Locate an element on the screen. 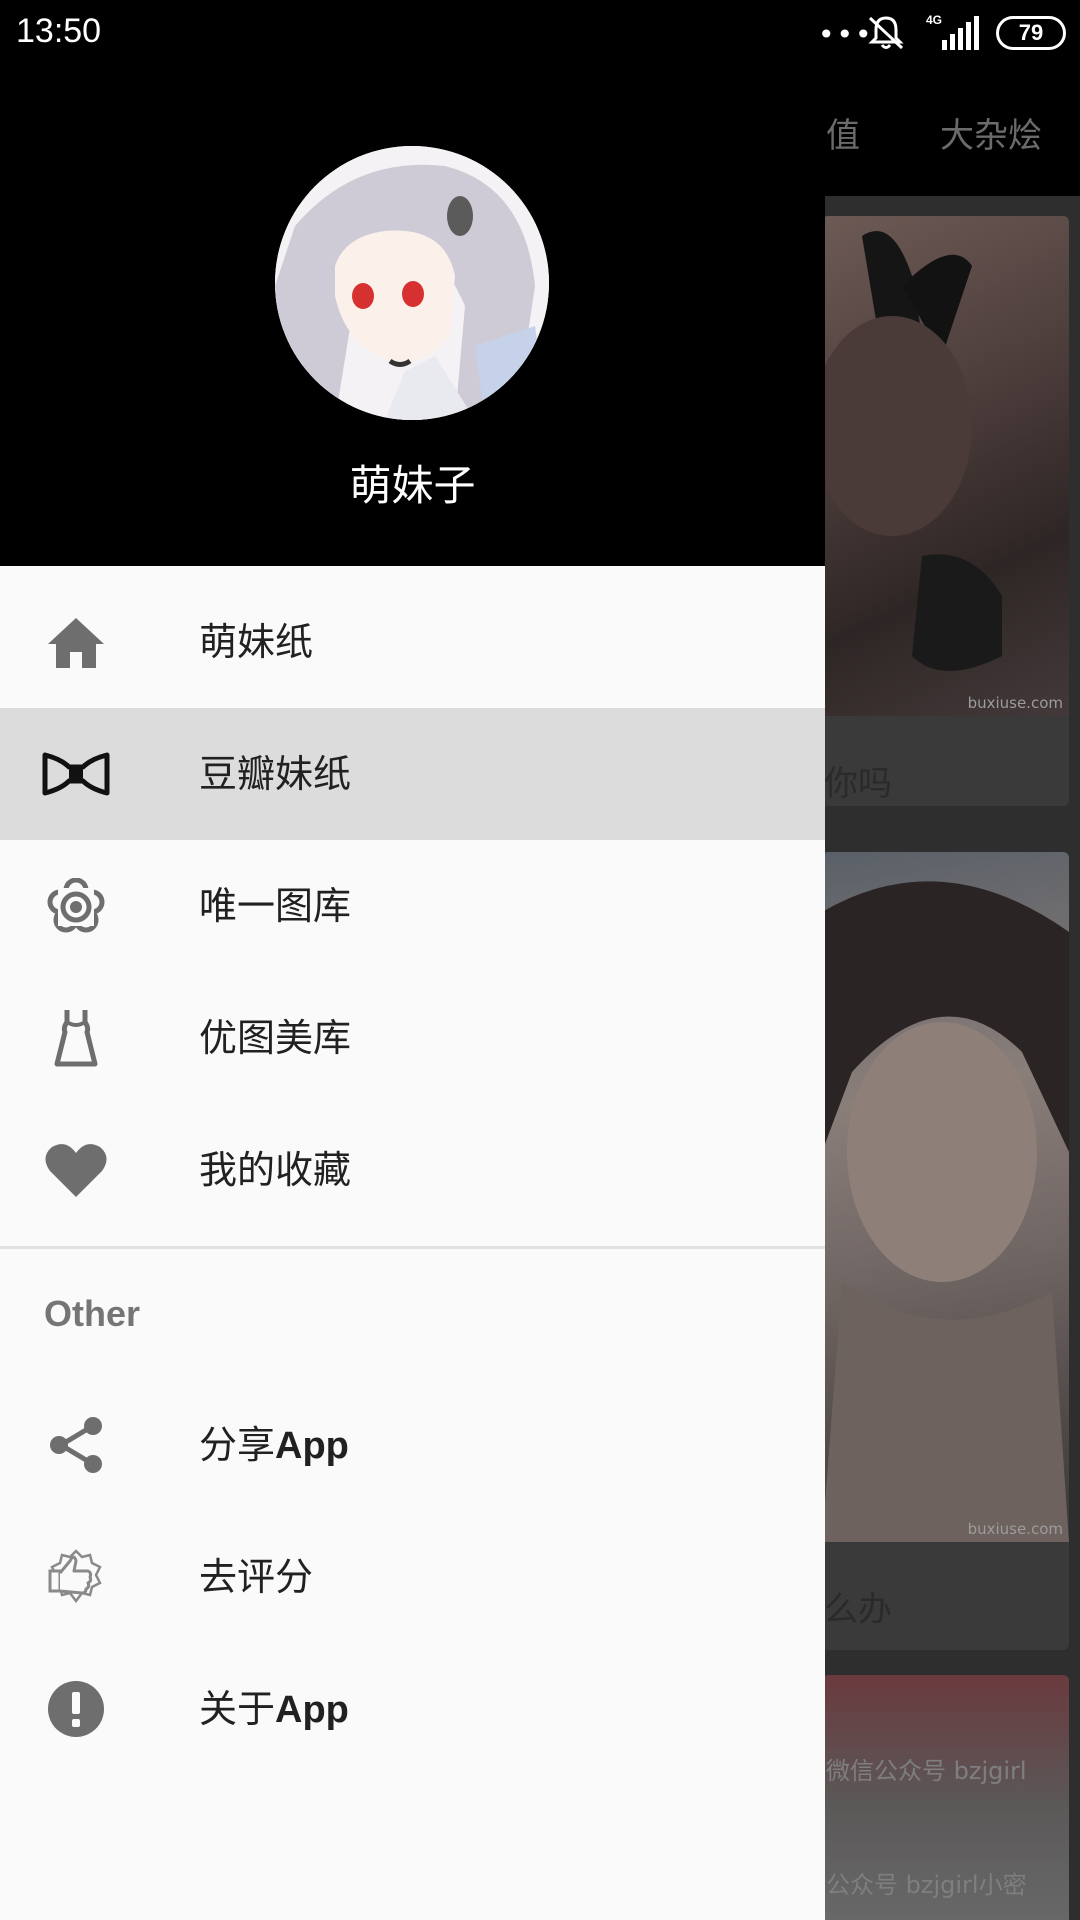  battery-indicator: 79 is located at coordinates (1031, 33).